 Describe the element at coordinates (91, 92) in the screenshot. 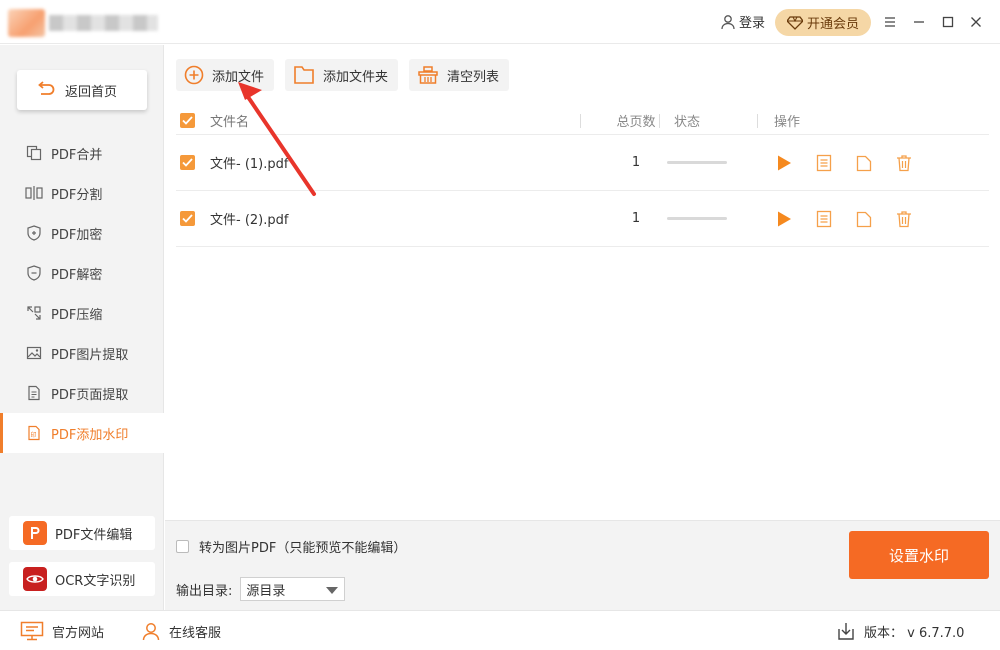

I see `back-home-label: 返回首页` at that location.